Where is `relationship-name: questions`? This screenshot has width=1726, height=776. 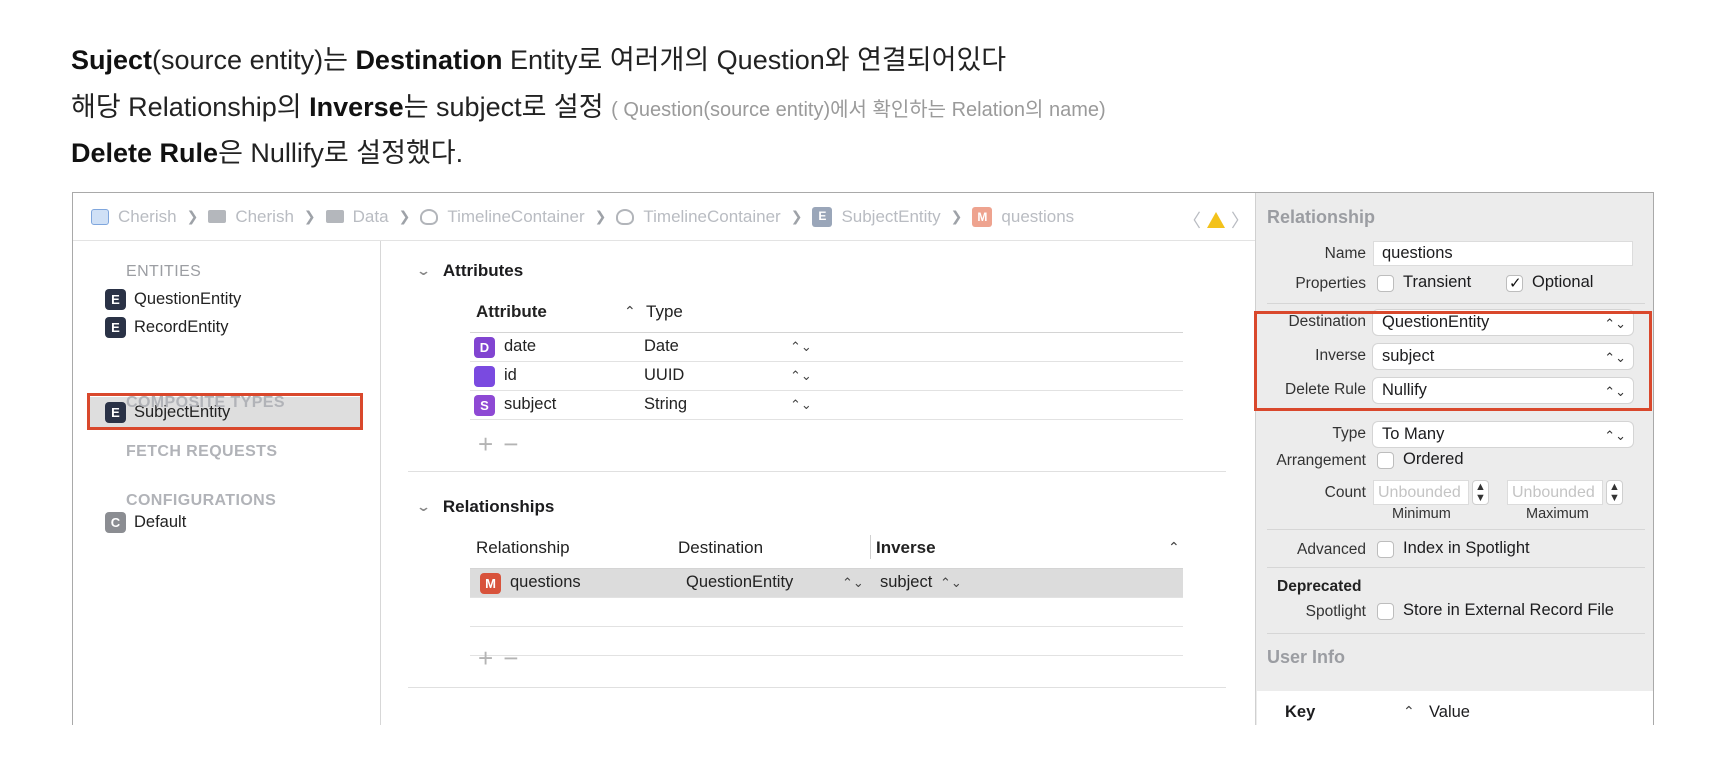 relationship-name: questions is located at coordinates (545, 582).